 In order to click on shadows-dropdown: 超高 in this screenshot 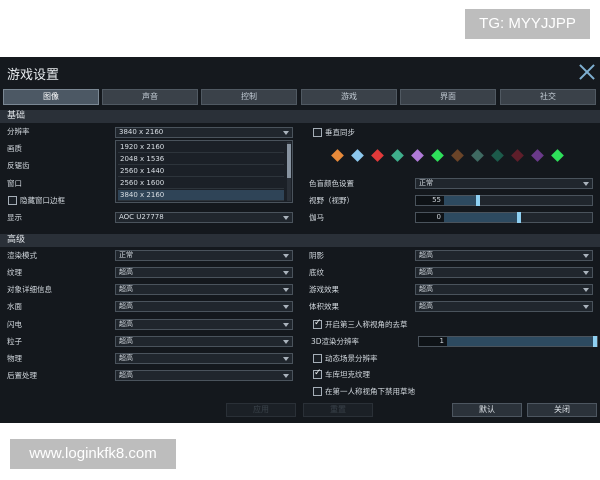, I will do `click(504, 255)`.